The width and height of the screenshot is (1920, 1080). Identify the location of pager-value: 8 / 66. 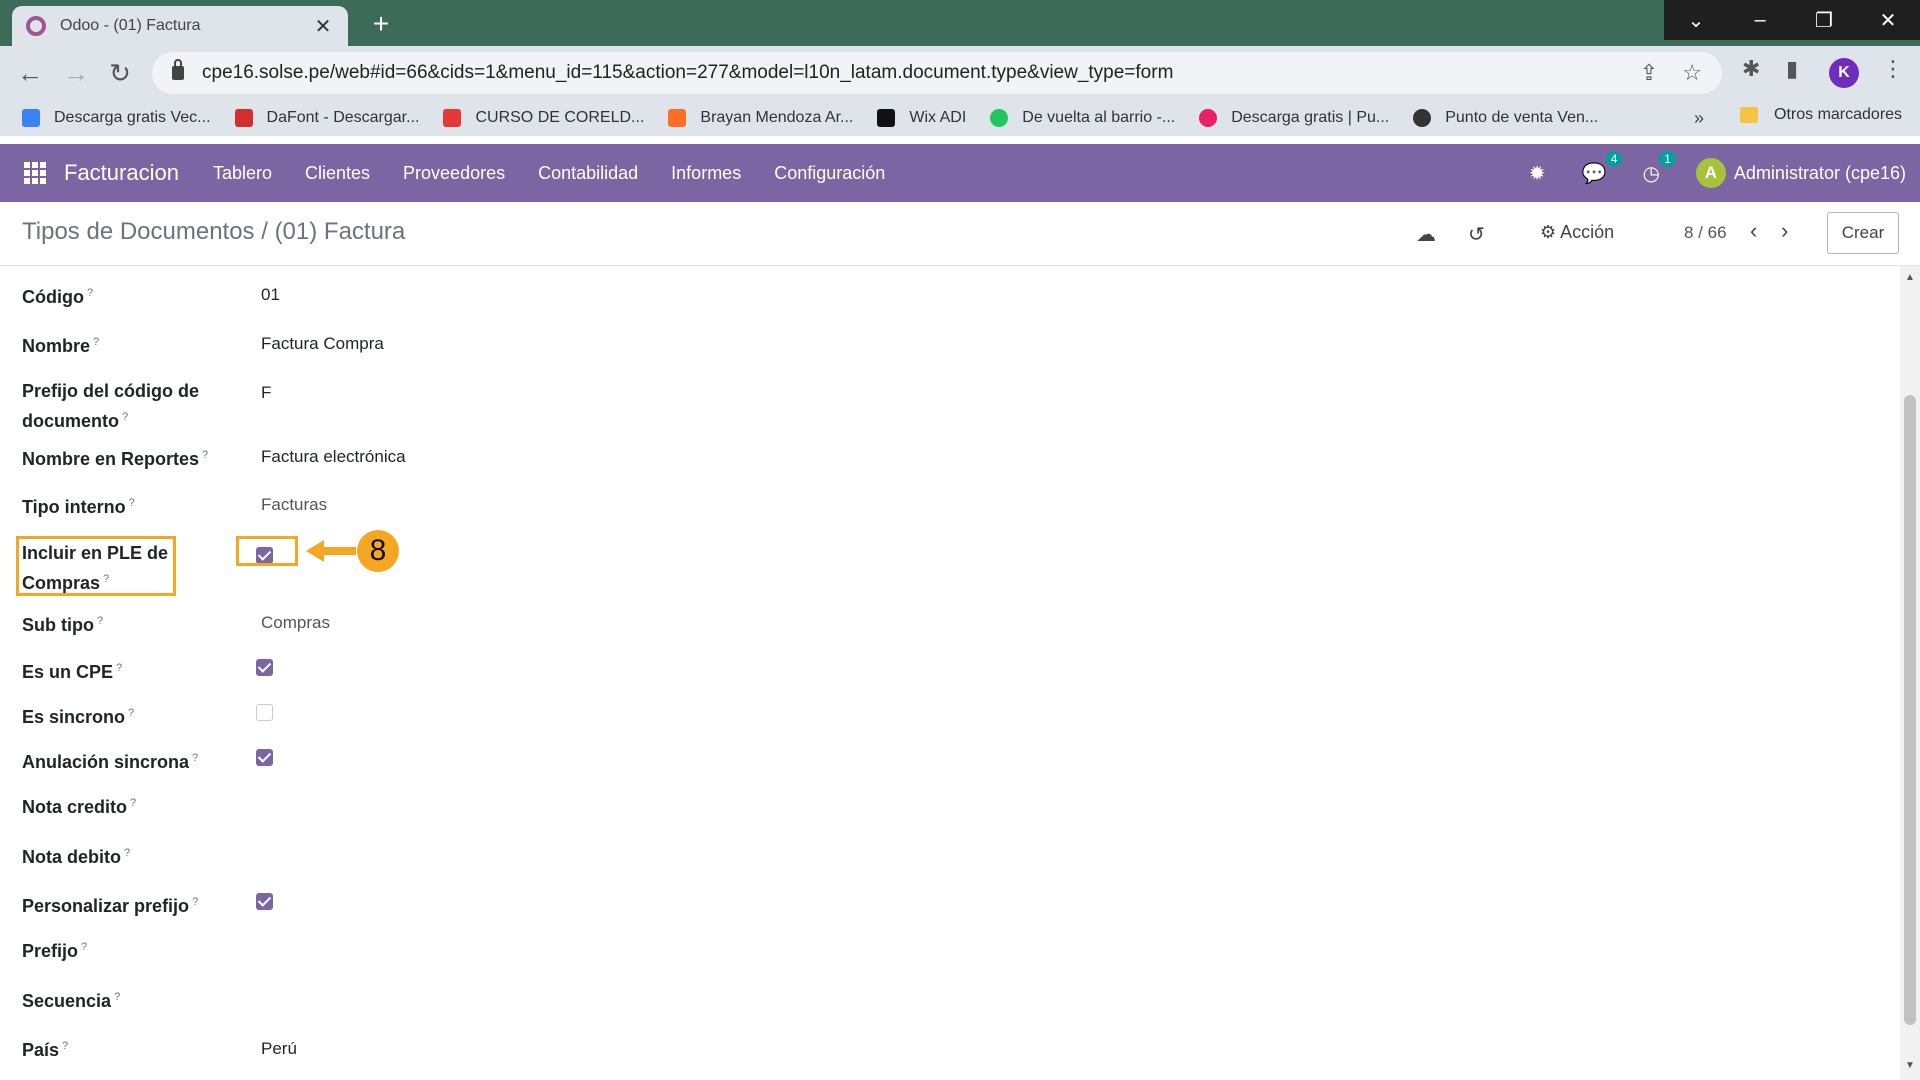
(1705, 233).